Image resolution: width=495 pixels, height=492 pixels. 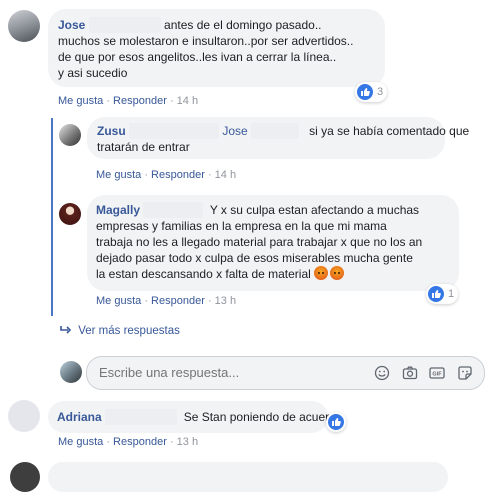 What do you see at coordinates (248, 477) in the screenshot?
I see `comment-bubble-next` at bounding box center [248, 477].